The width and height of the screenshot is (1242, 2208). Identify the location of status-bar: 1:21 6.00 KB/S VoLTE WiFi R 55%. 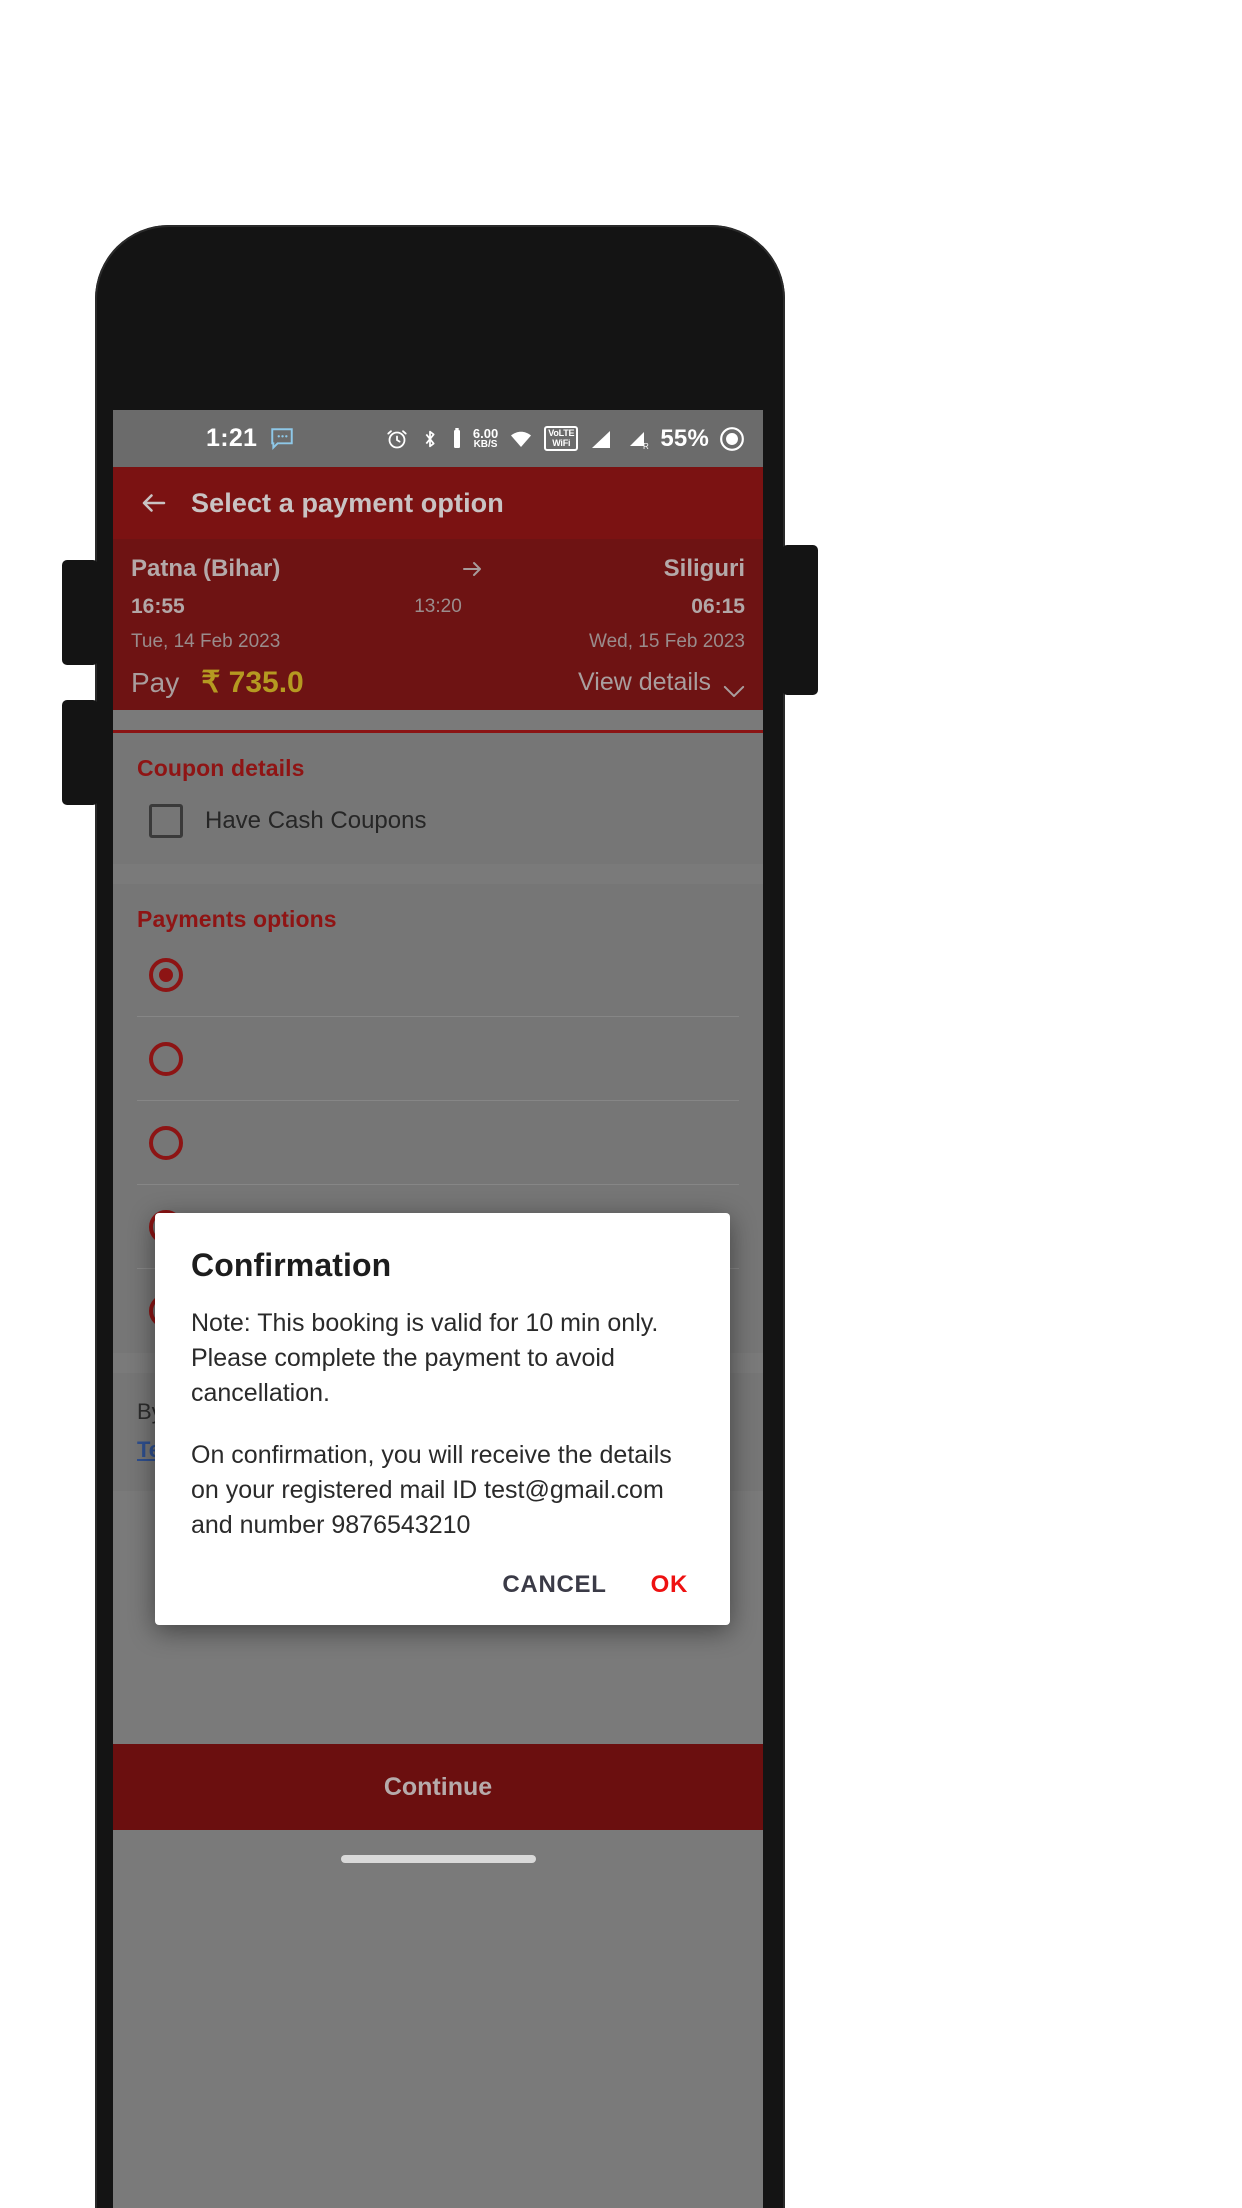
(438, 438).